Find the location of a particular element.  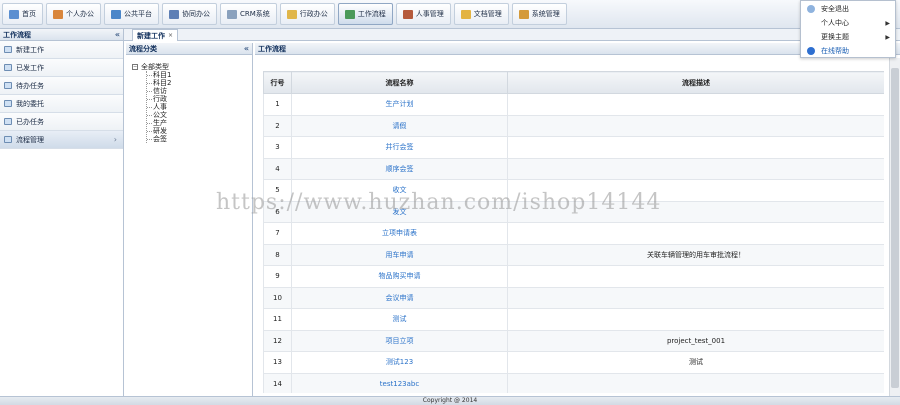

row-number: 5 is located at coordinates (277, 190).